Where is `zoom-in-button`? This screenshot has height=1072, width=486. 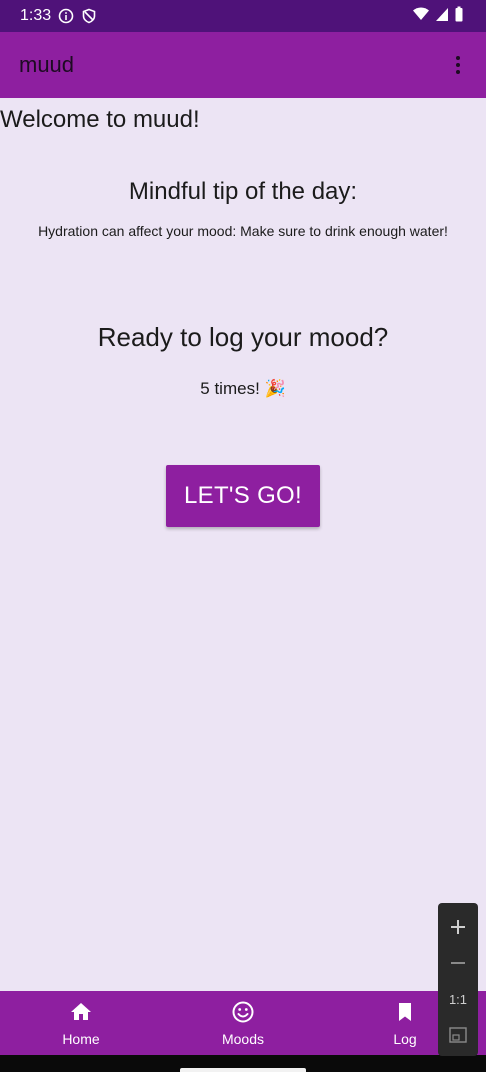 zoom-in-button is located at coordinates (458, 927).